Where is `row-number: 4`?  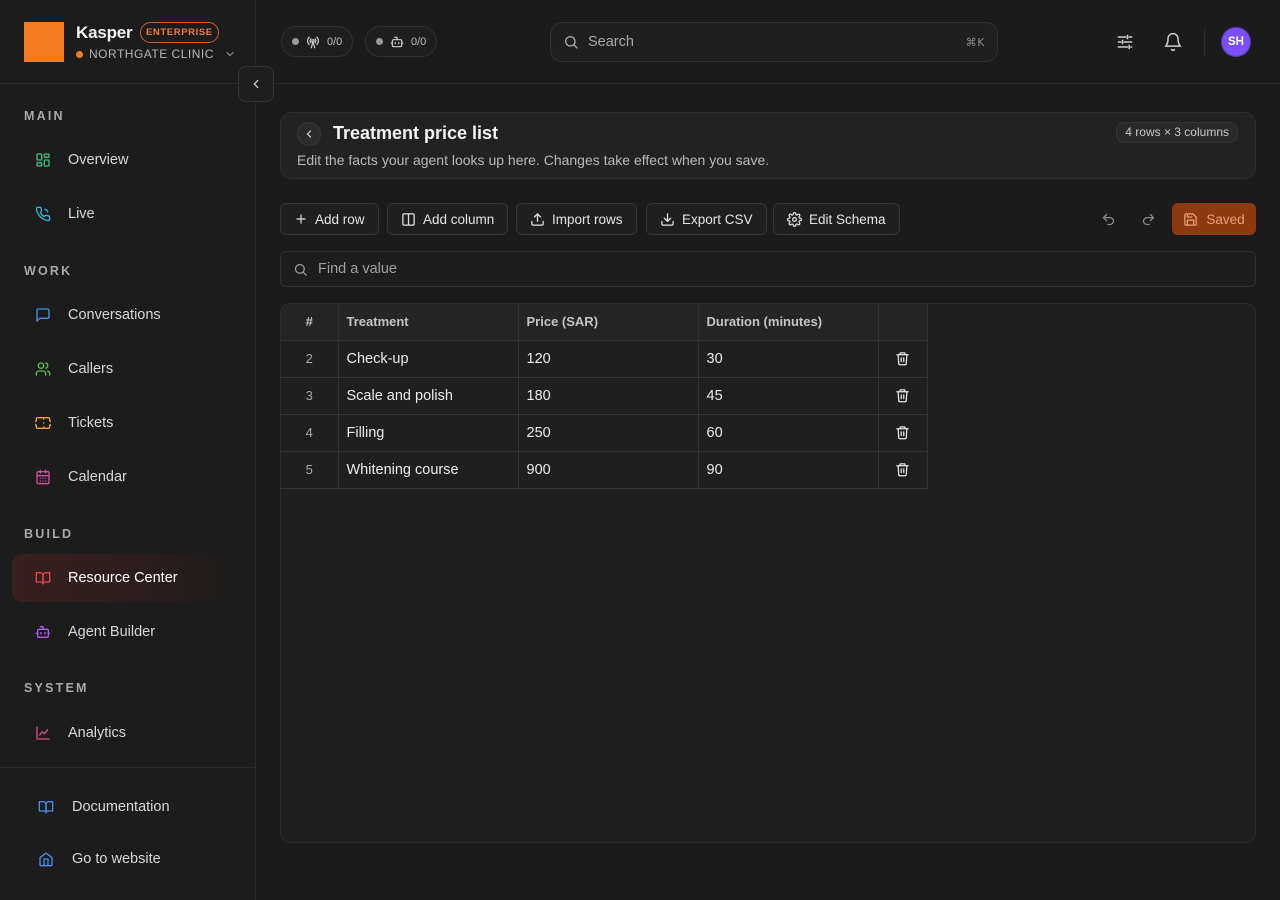 row-number: 4 is located at coordinates (310, 433).